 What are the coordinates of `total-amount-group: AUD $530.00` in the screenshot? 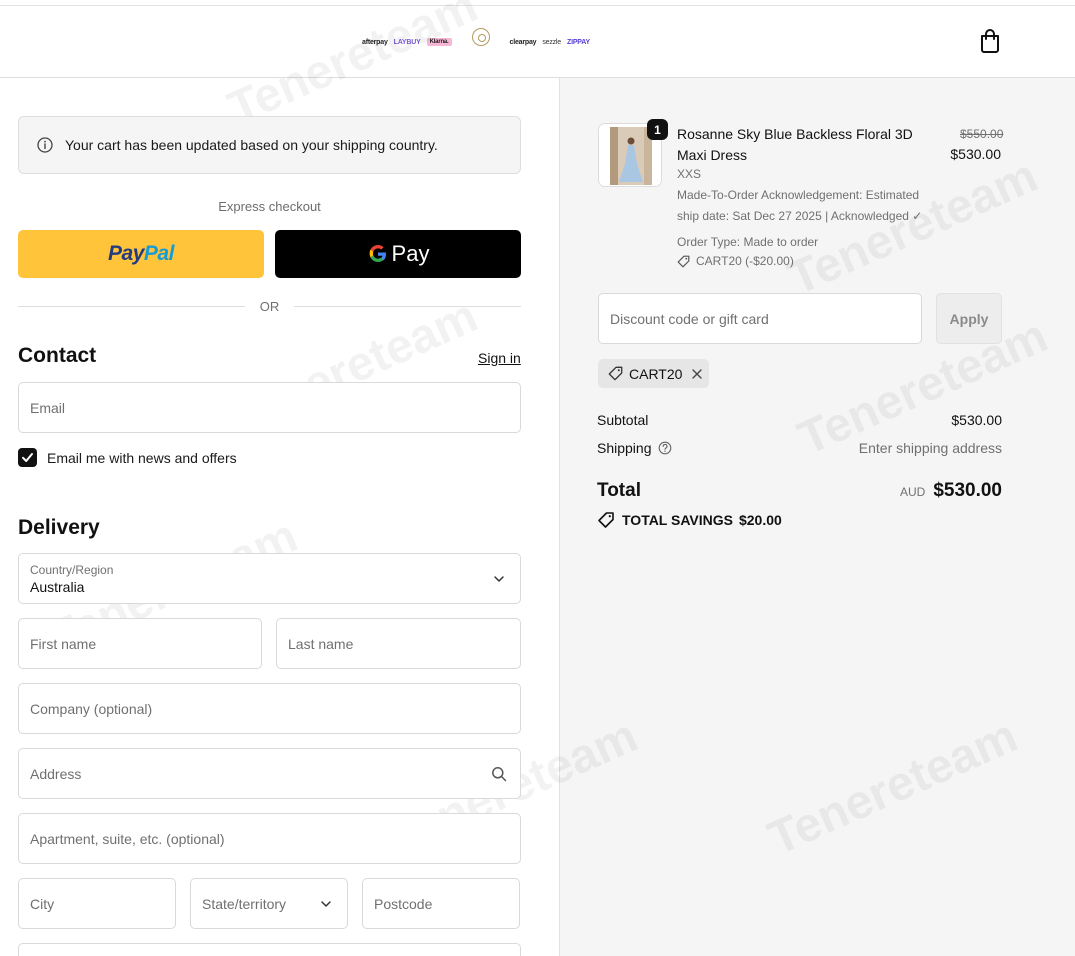 It's located at (951, 491).